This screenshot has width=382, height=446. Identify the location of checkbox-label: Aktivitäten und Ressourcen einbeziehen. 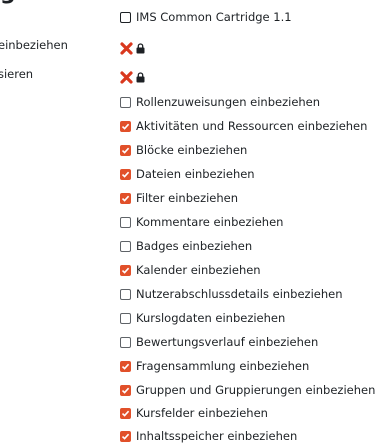
(252, 126).